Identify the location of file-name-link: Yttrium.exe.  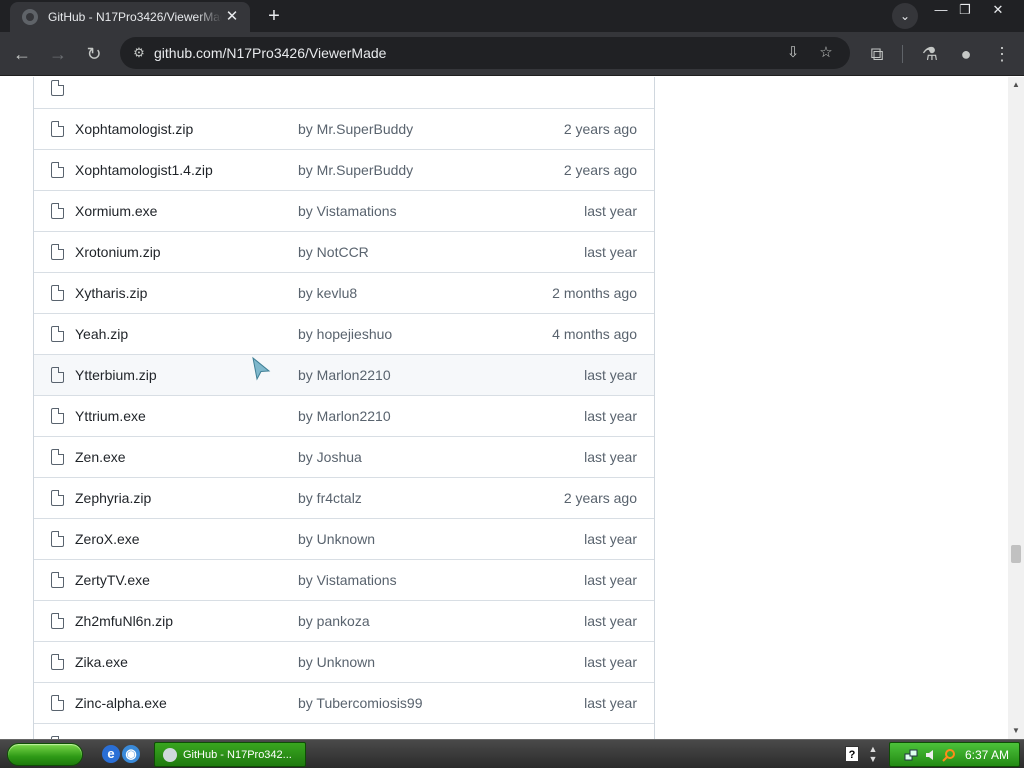
(110, 416).